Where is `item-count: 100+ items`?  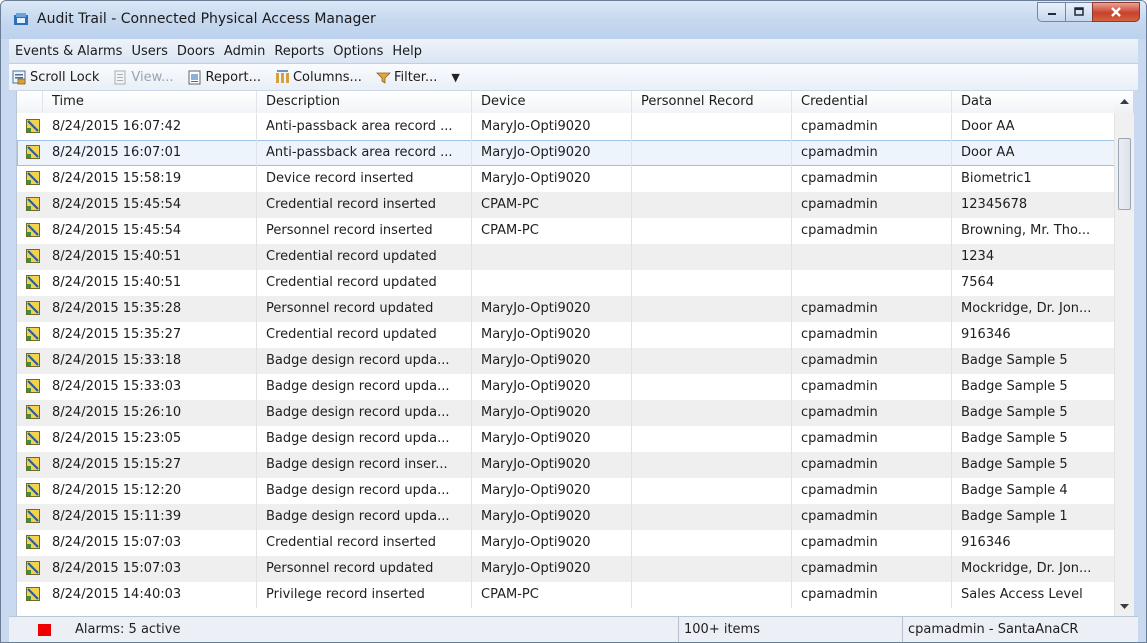
item-count: 100+ items is located at coordinates (791, 629).